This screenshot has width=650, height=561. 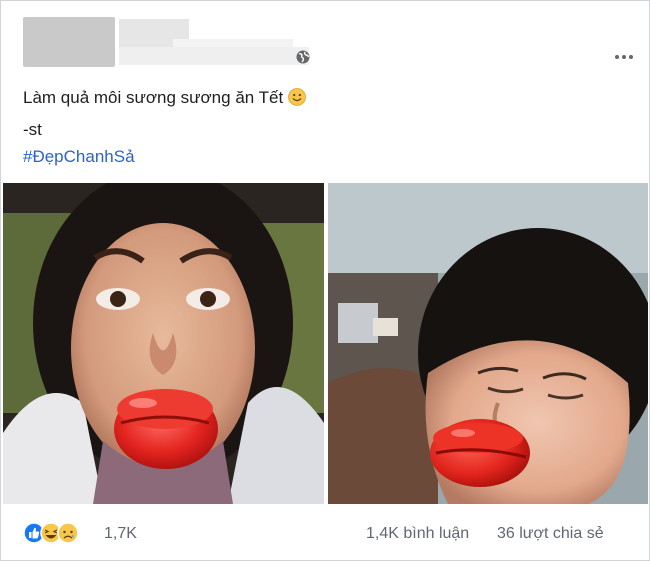 I want to click on smile-emoji-icon, so click(x=297, y=97).